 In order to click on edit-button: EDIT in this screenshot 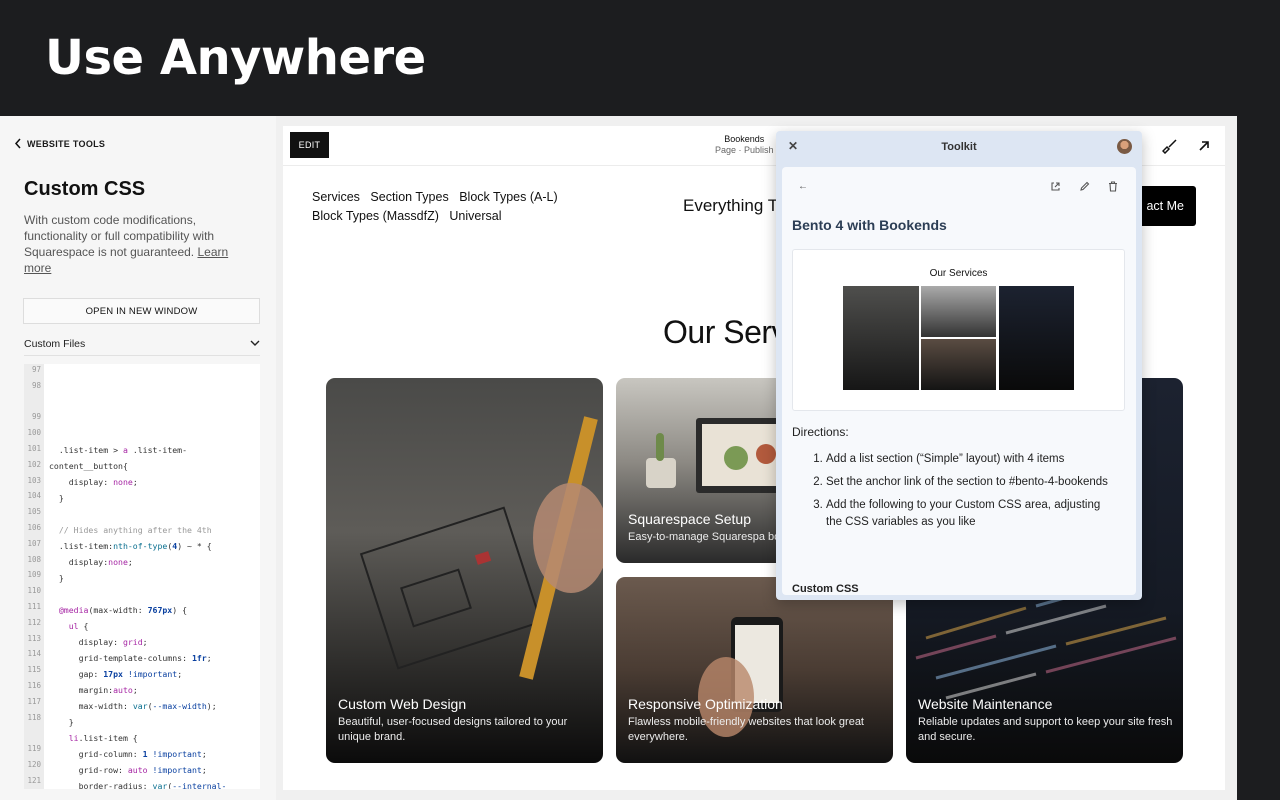, I will do `click(309, 145)`.